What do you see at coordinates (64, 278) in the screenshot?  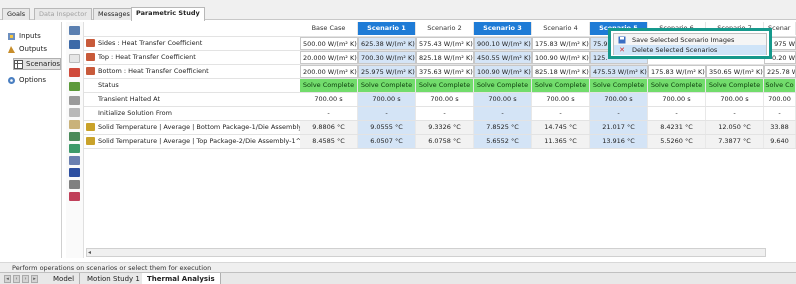 I see `tab-model: Model` at bounding box center [64, 278].